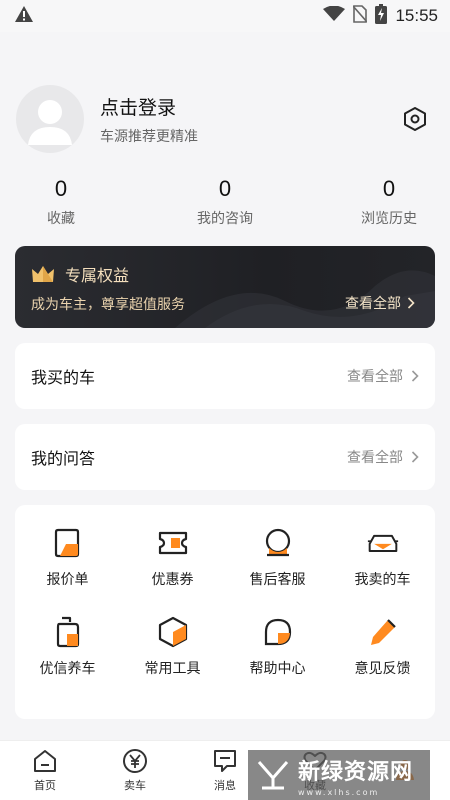  I want to click on tab-label: 消息, so click(225, 786).